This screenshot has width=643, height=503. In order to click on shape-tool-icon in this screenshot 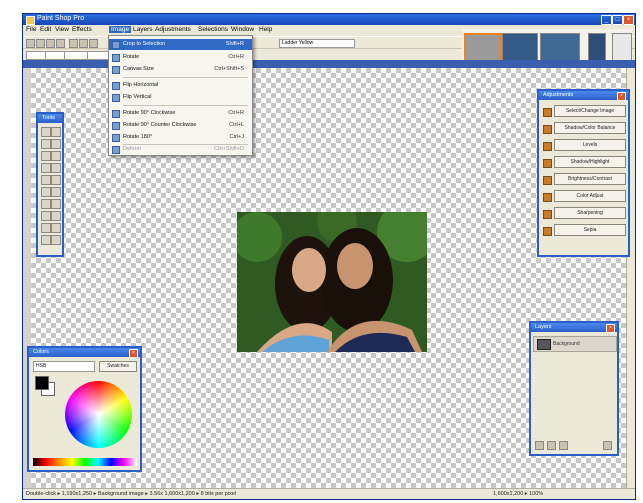, I will do `click(56, 204)`.